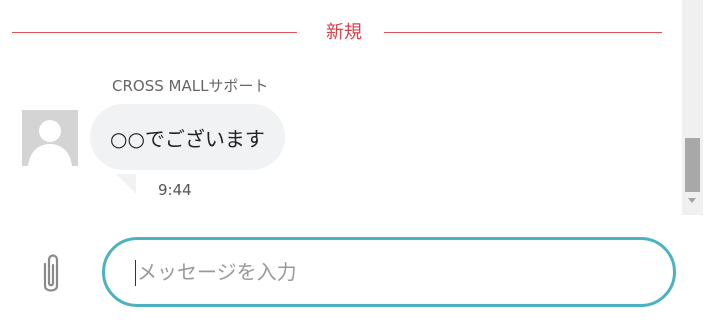  Describe the element at coordinates (395, 272) in the screenshot. I see `message-input` at that location.